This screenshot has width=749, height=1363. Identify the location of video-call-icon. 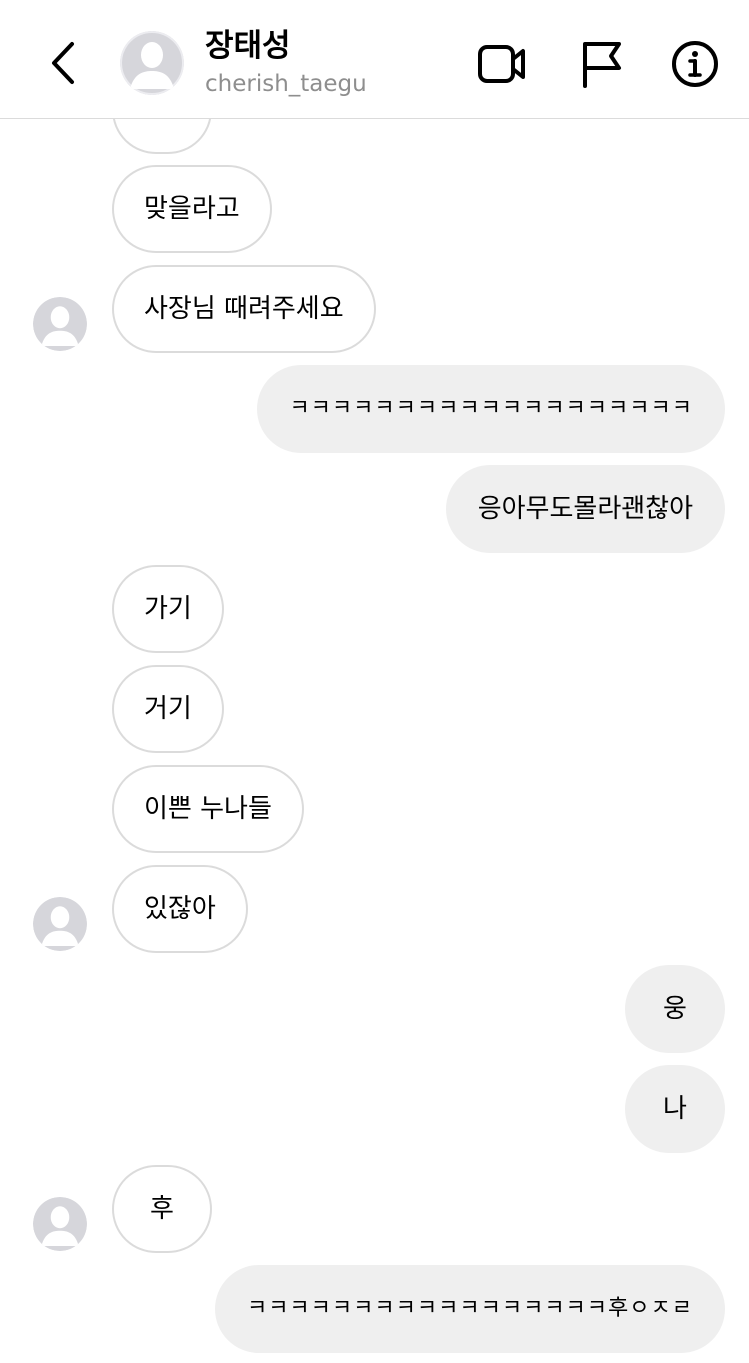
(501, 64).